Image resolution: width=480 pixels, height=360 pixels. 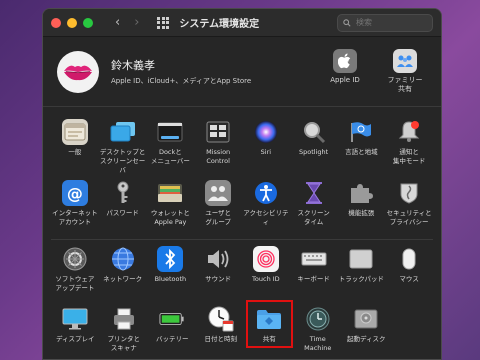 I want to click on pane-software-update: ソフトウェア アップデート, so click(x=75, y=274).